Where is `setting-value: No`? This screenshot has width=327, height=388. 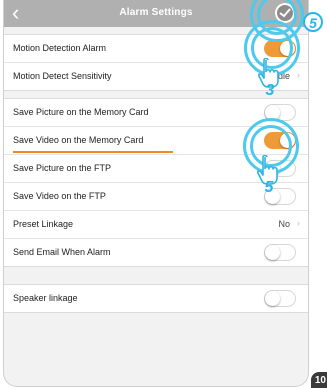
setting-value: No is located at coordinates (284, 224).